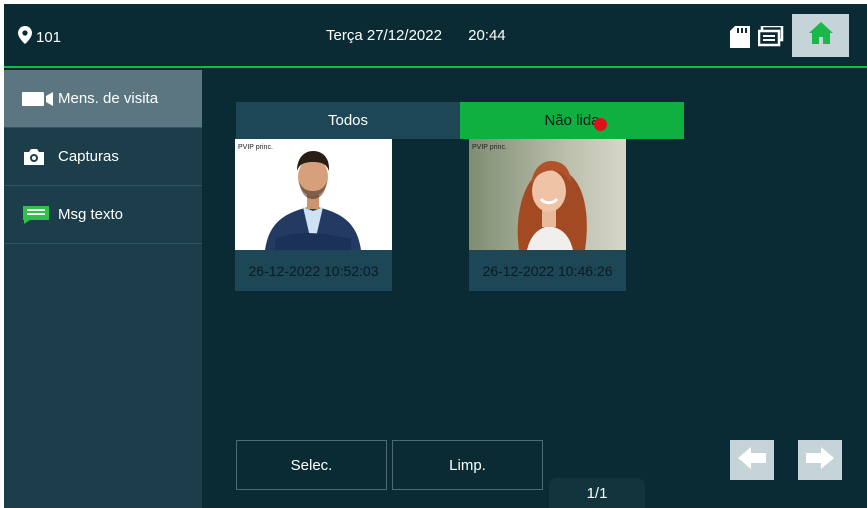  Describe the element at coordinates (108, 98) in the screenshot. I see `sidebar-item-label: Mens. de visita` at that location.